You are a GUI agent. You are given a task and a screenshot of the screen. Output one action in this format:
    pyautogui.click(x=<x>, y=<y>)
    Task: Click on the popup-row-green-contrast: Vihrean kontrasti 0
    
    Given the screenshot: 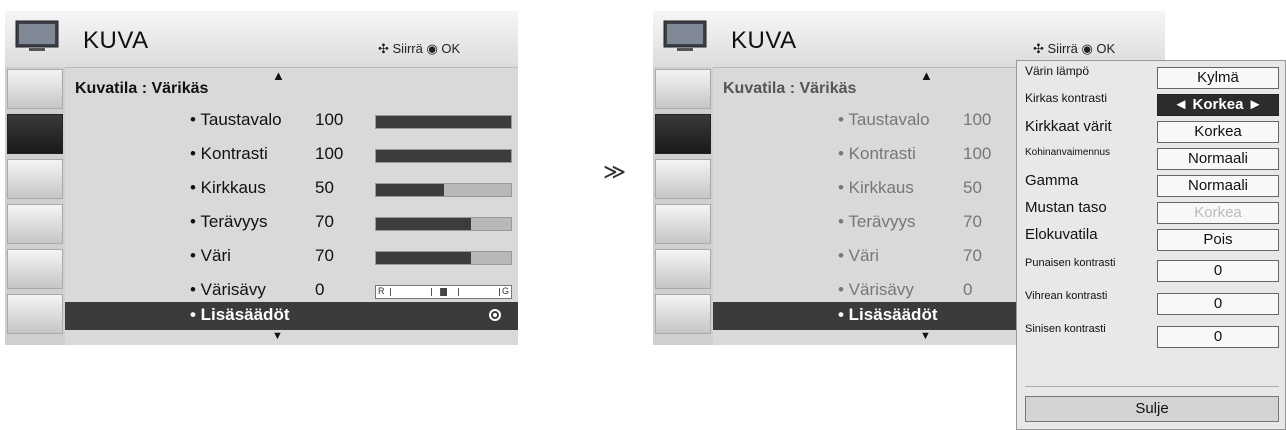 What is the action you would take?
    pyautogui.click(x=1151, y=301)
    